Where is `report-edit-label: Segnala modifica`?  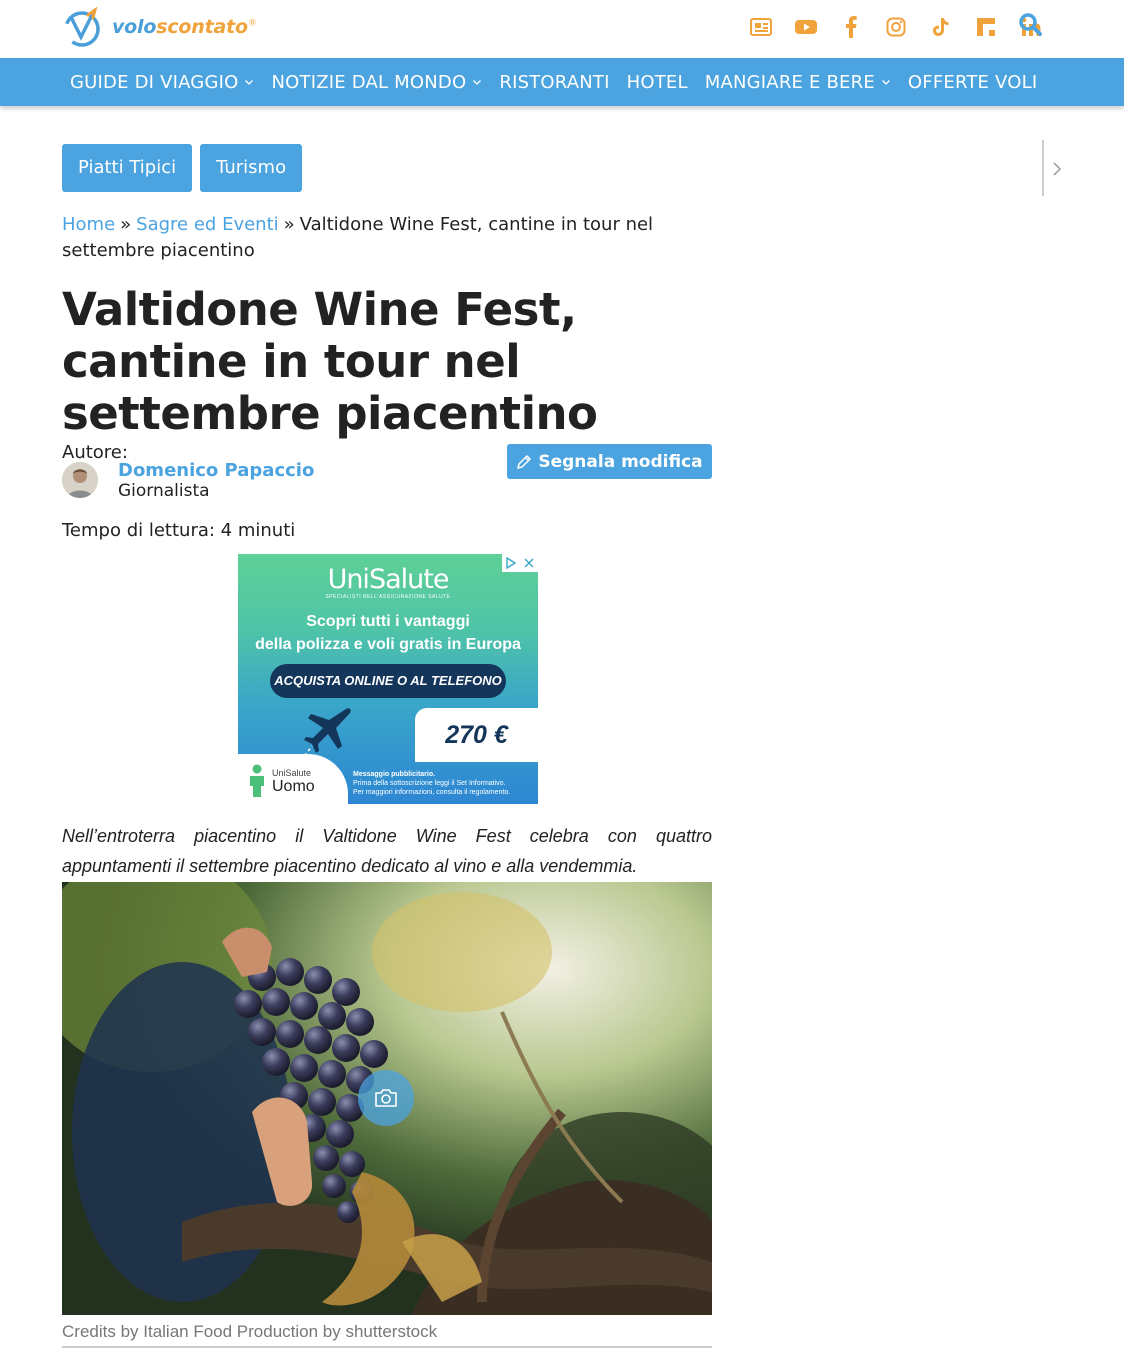 report-edit-label: Segnala modifica is located at coordinates (620, 461).